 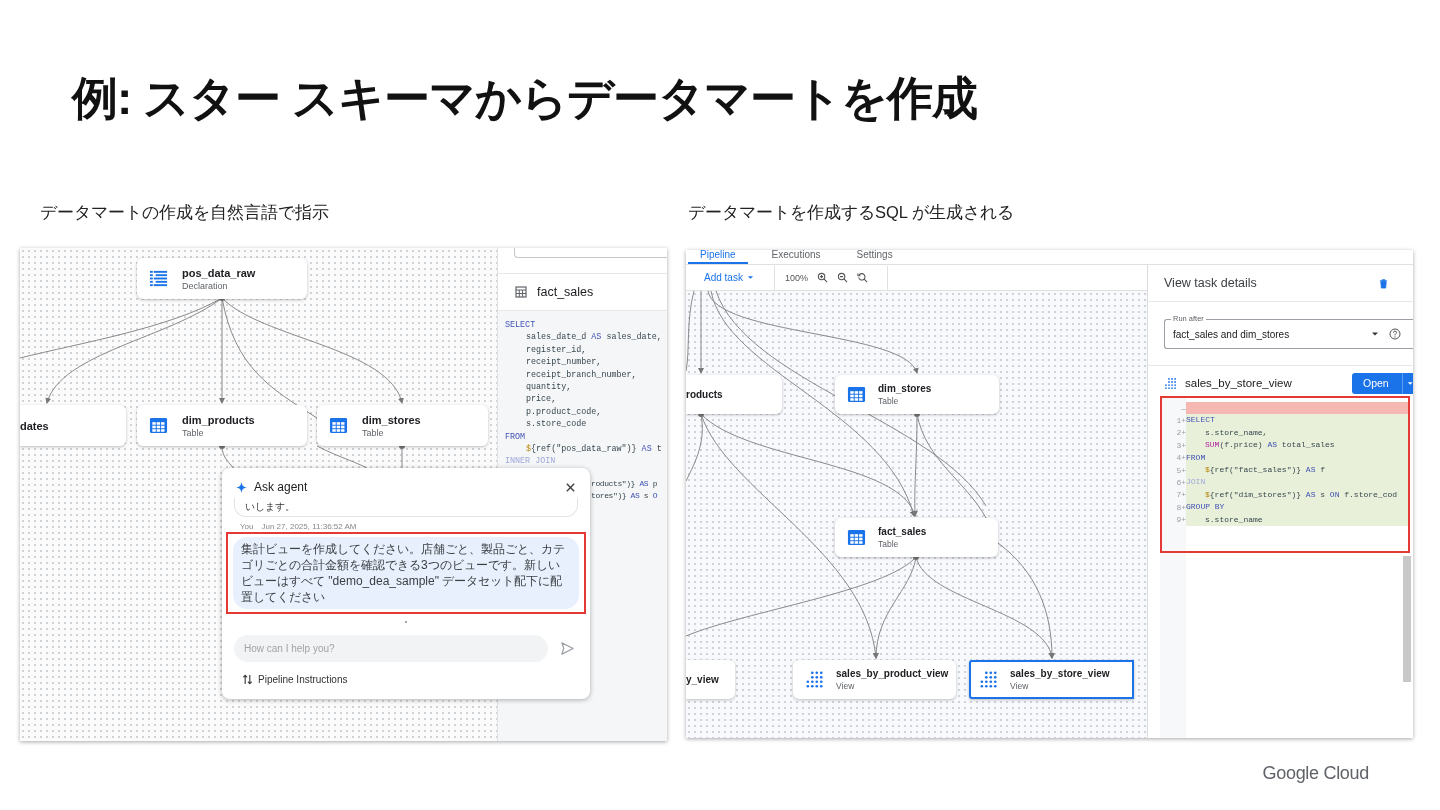 What do you see at coordinates (1180, 421) in the screenshot?
I see `line-number: 1+` at bounding box center [1180, 421].